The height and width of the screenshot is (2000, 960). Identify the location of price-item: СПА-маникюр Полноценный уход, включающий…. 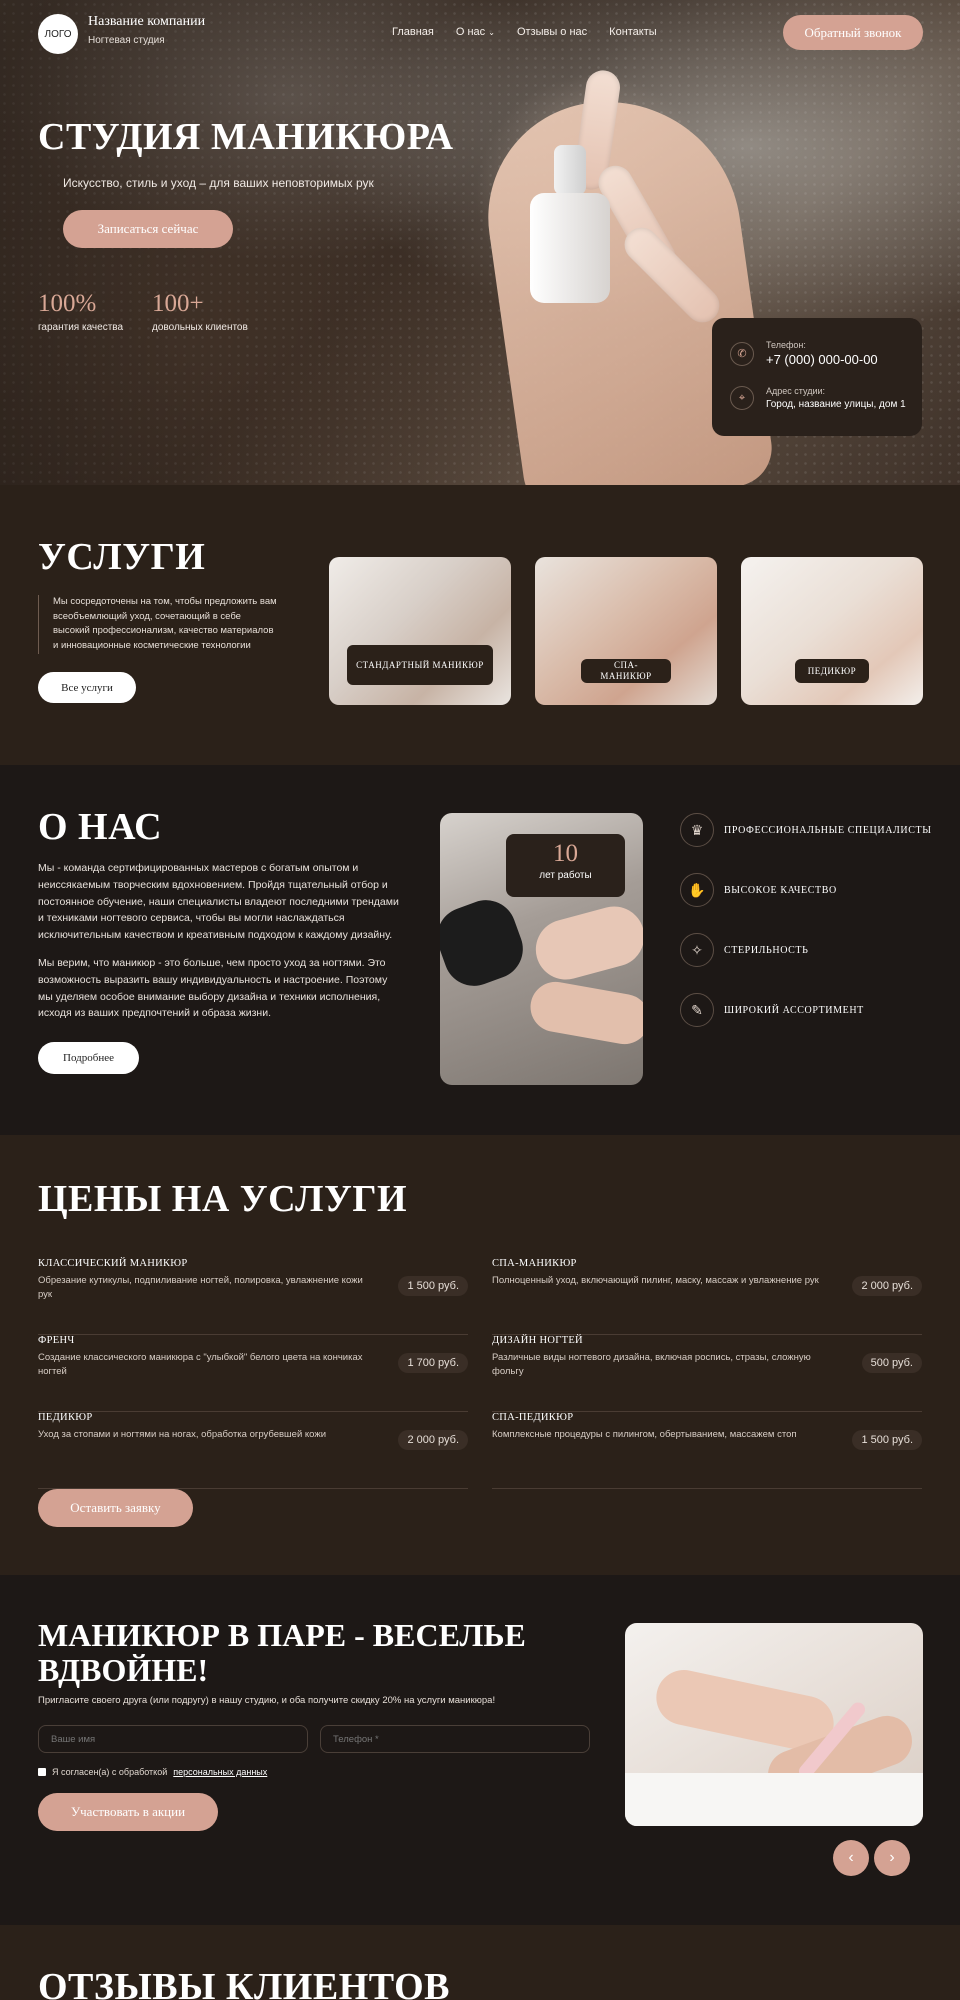
(707, 1296).